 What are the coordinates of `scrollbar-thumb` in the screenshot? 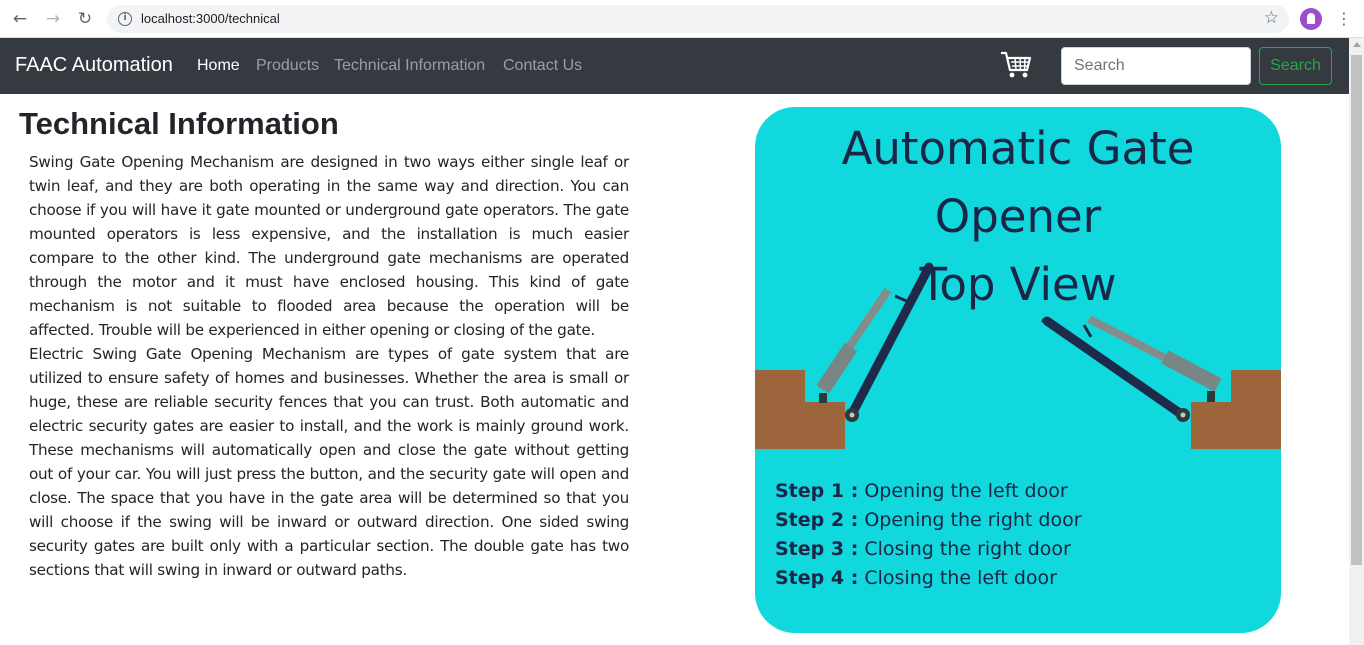 It's located at (1356, 310).